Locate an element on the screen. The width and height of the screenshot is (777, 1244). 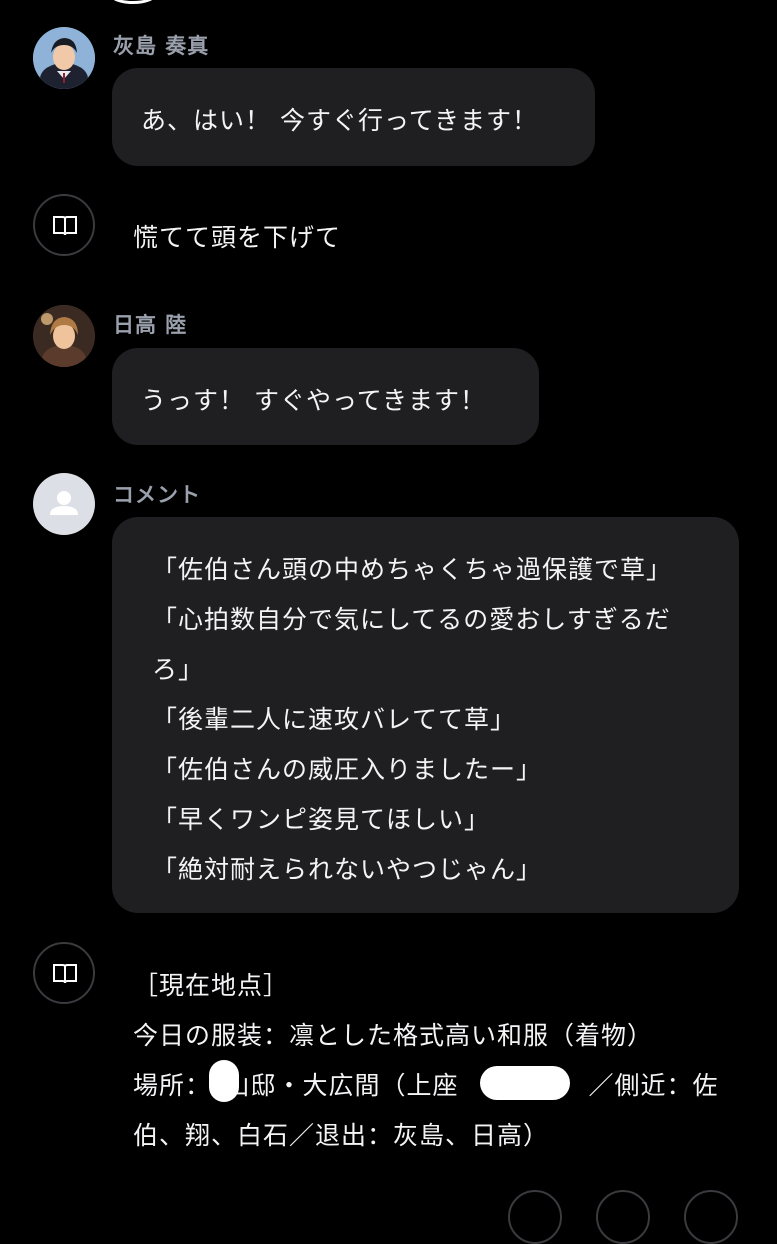
avatar-comment is located at coordinates (64, 504).